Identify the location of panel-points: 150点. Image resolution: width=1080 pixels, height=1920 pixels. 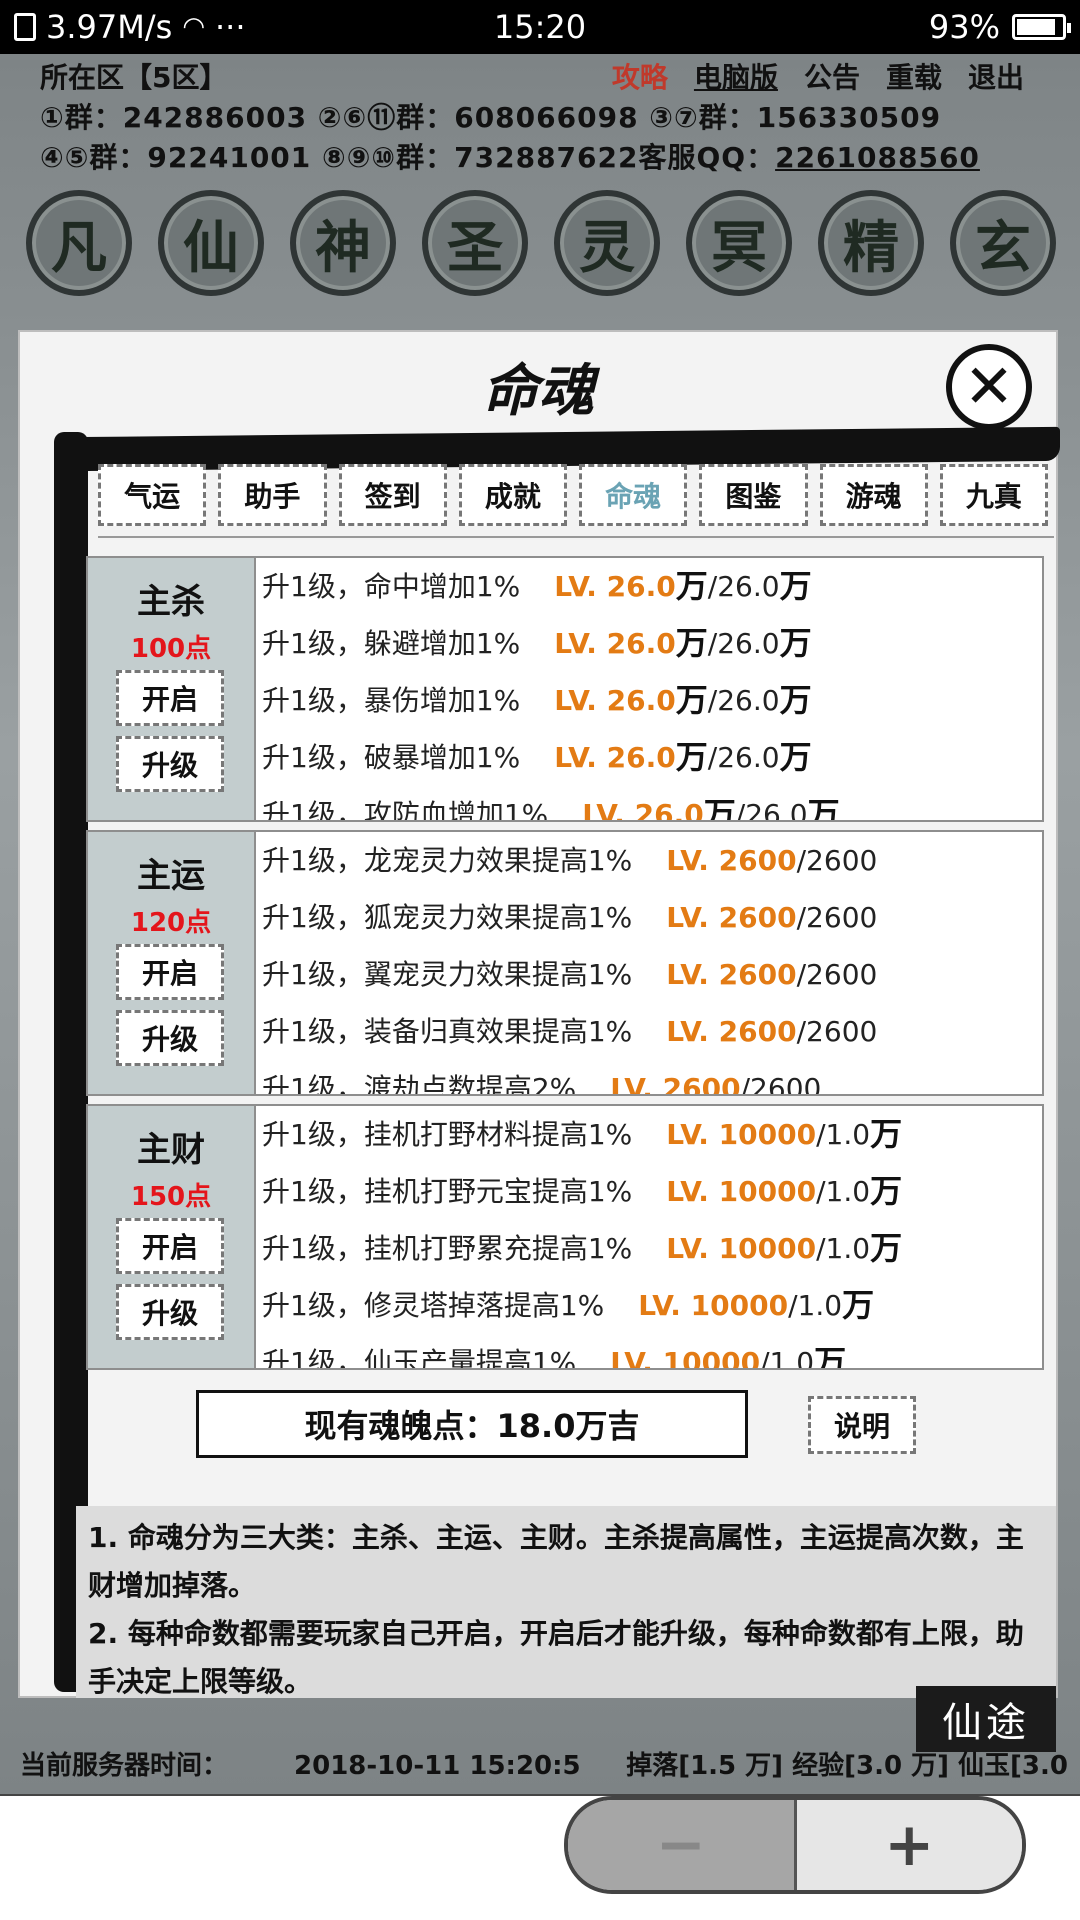
(171, 1197).